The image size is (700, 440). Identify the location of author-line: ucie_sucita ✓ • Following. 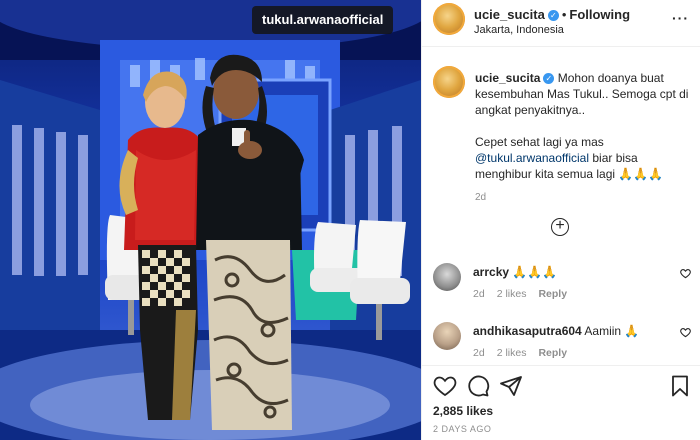
(552, 14).